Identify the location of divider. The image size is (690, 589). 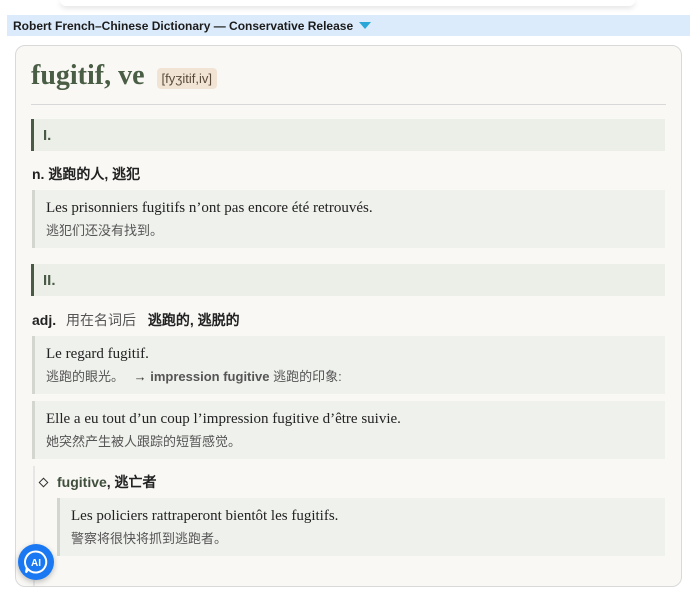
(348, 104).